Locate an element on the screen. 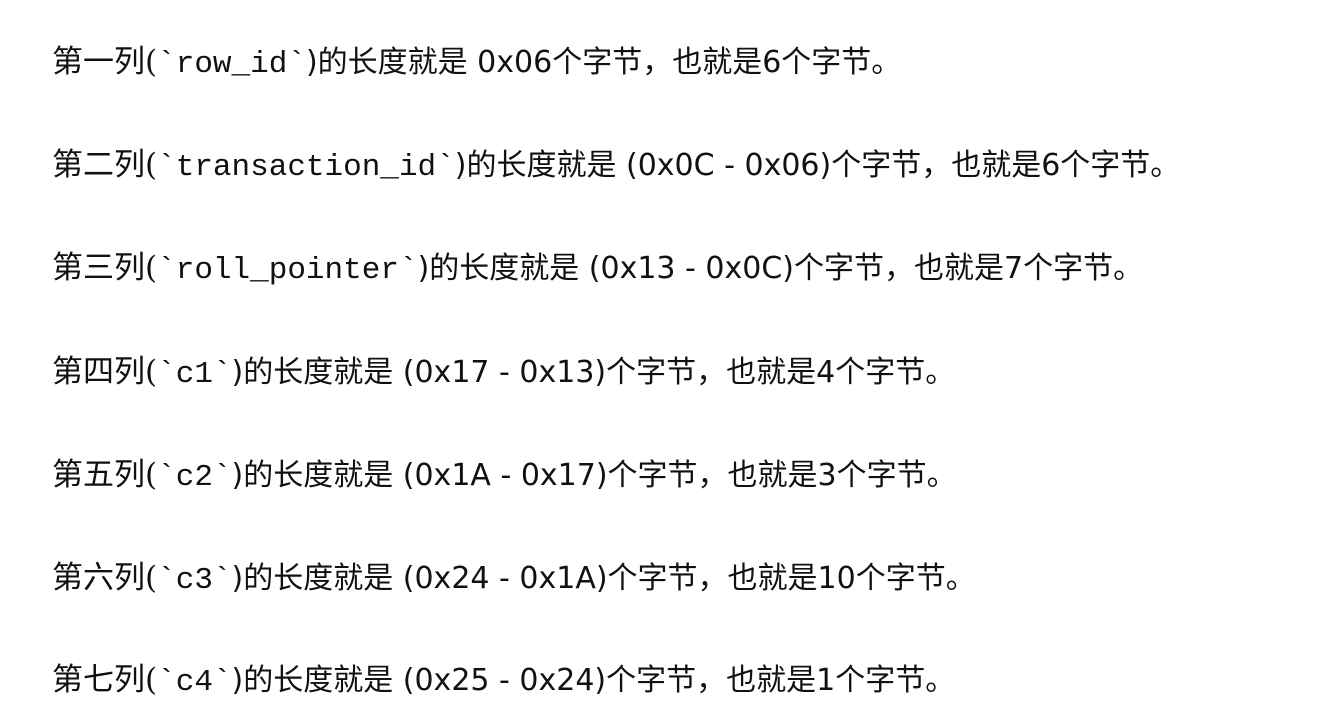 This screenshot has height=720, width=1328. paragraph-column-7: 第七列(`c4`)的长度就是 (0x25 - 0x24)个字节，也就是1个字节。 is located at coordinates (503, 681).